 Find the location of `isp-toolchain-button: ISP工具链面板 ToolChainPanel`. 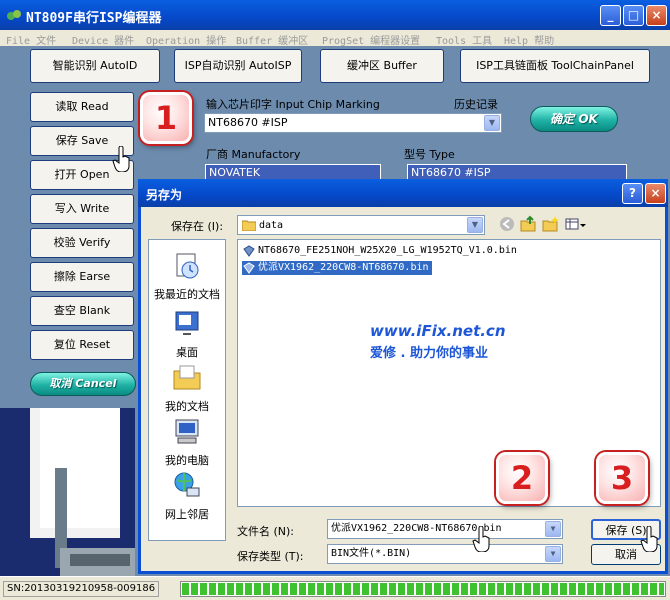

isp-toolchain-button: ISP工具链面板 ToolChainPanel is located at coordinates (555, 66).